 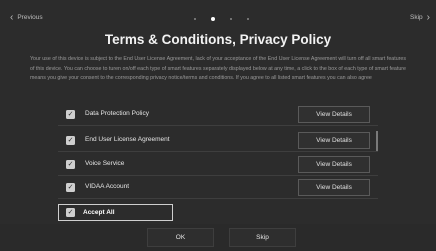 I want to click on list-item-label: Voice Service, so click(x=105, y=163).